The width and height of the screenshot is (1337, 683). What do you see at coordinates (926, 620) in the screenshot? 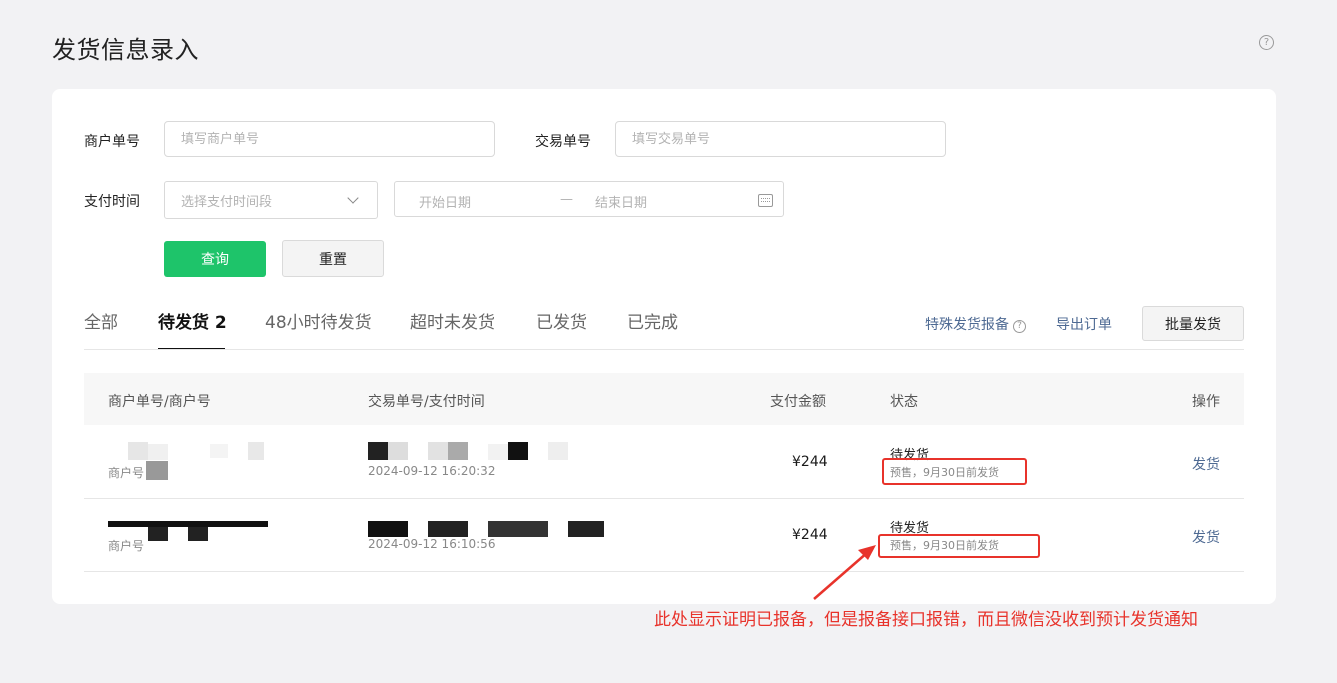
I see `annotation-text: 此处显示证明已报备，但是报备接口报错，而且微信没收到预计发货通知` at bounding box center [926, 620].